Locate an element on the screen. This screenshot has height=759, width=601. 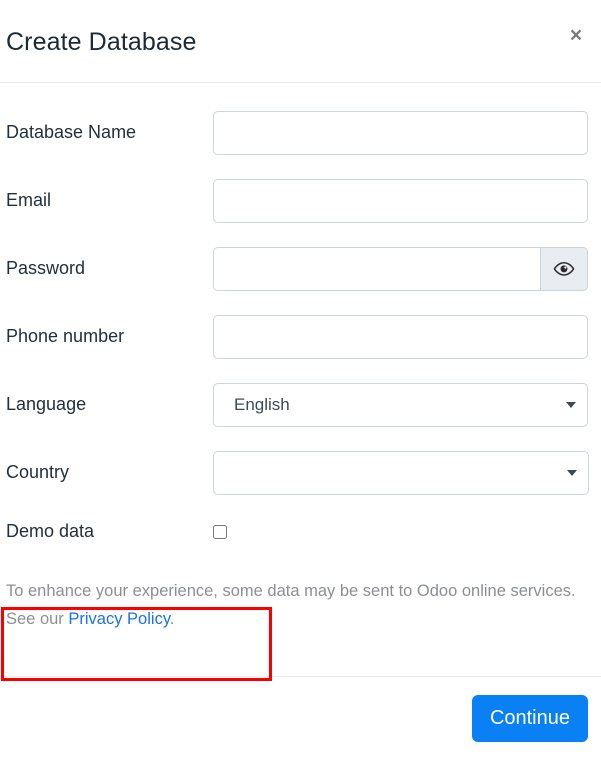
phone-number-input is located at coordinates (400, 337).